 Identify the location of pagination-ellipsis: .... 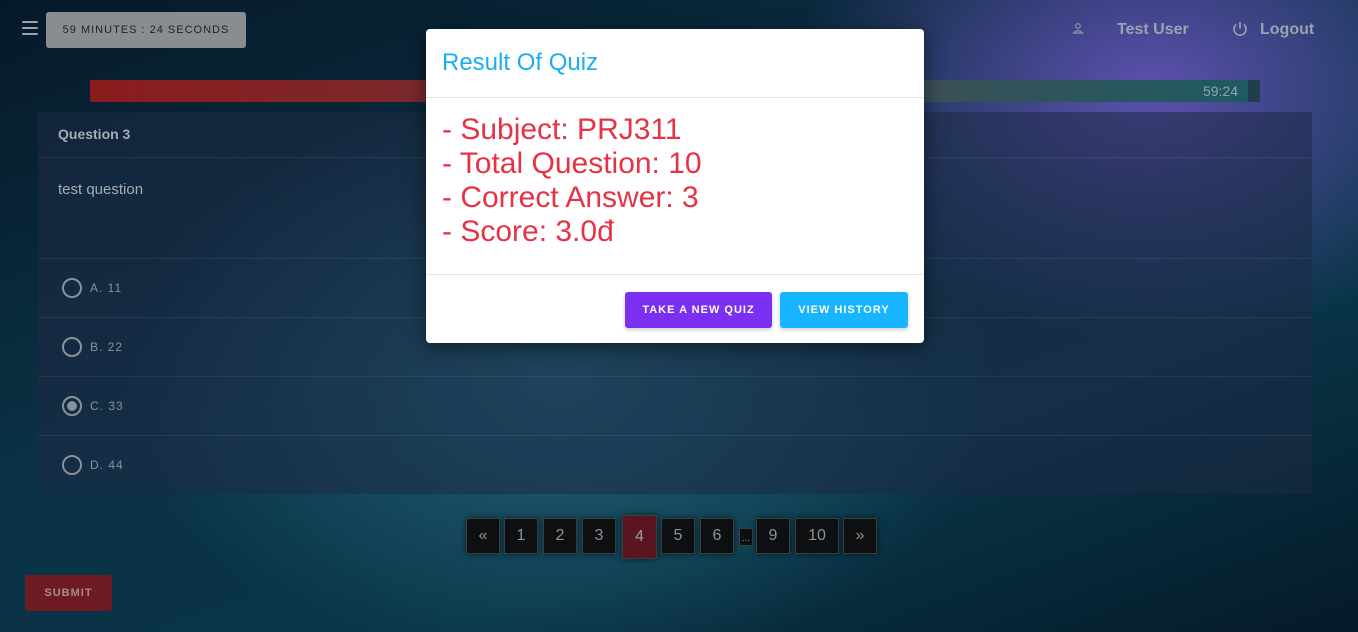
(746, 537).